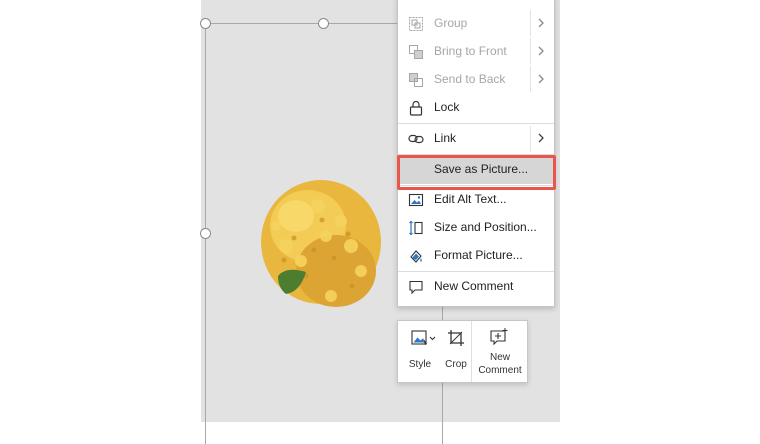  What do you see at coordinates (416, 200) in the screenshot?
I see `alt-text-icon` at bounding box center [416, 200].